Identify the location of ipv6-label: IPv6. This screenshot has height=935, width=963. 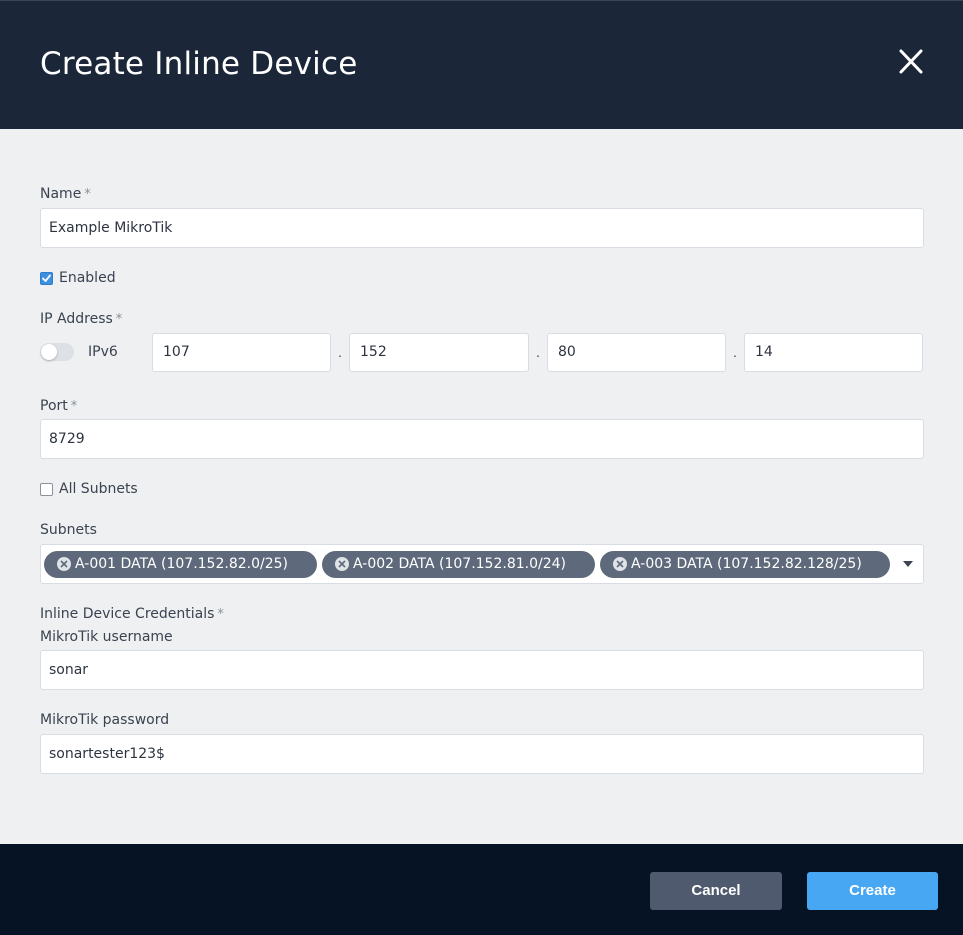
(103, 352).